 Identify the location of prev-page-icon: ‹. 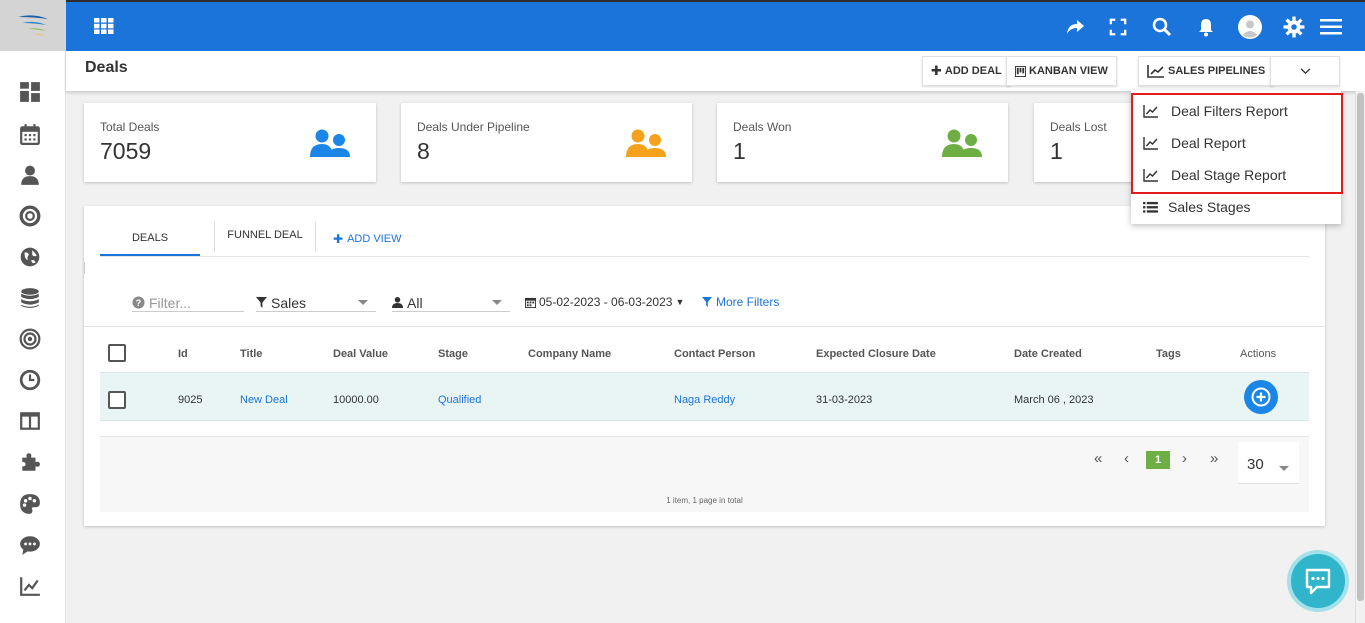
(1126, 458).